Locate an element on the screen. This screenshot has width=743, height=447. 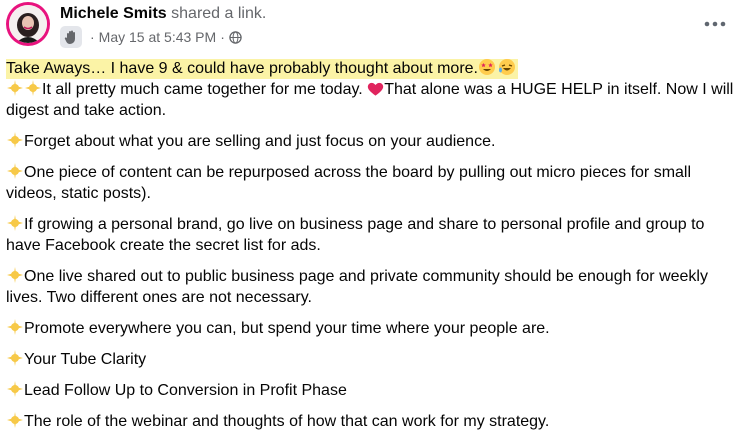
avatar is located at coordinates (28, 24).